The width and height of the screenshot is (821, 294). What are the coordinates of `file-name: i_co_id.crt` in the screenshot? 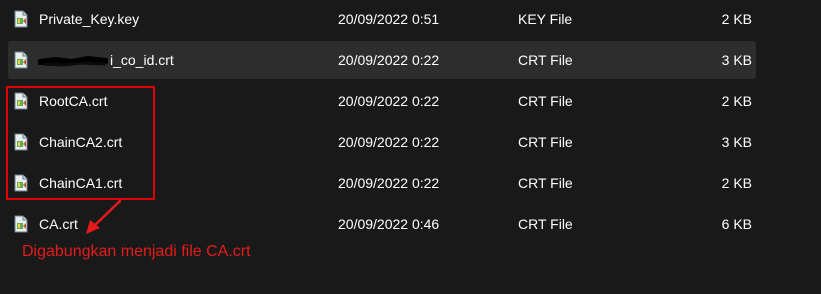 It's located at (142, 60).